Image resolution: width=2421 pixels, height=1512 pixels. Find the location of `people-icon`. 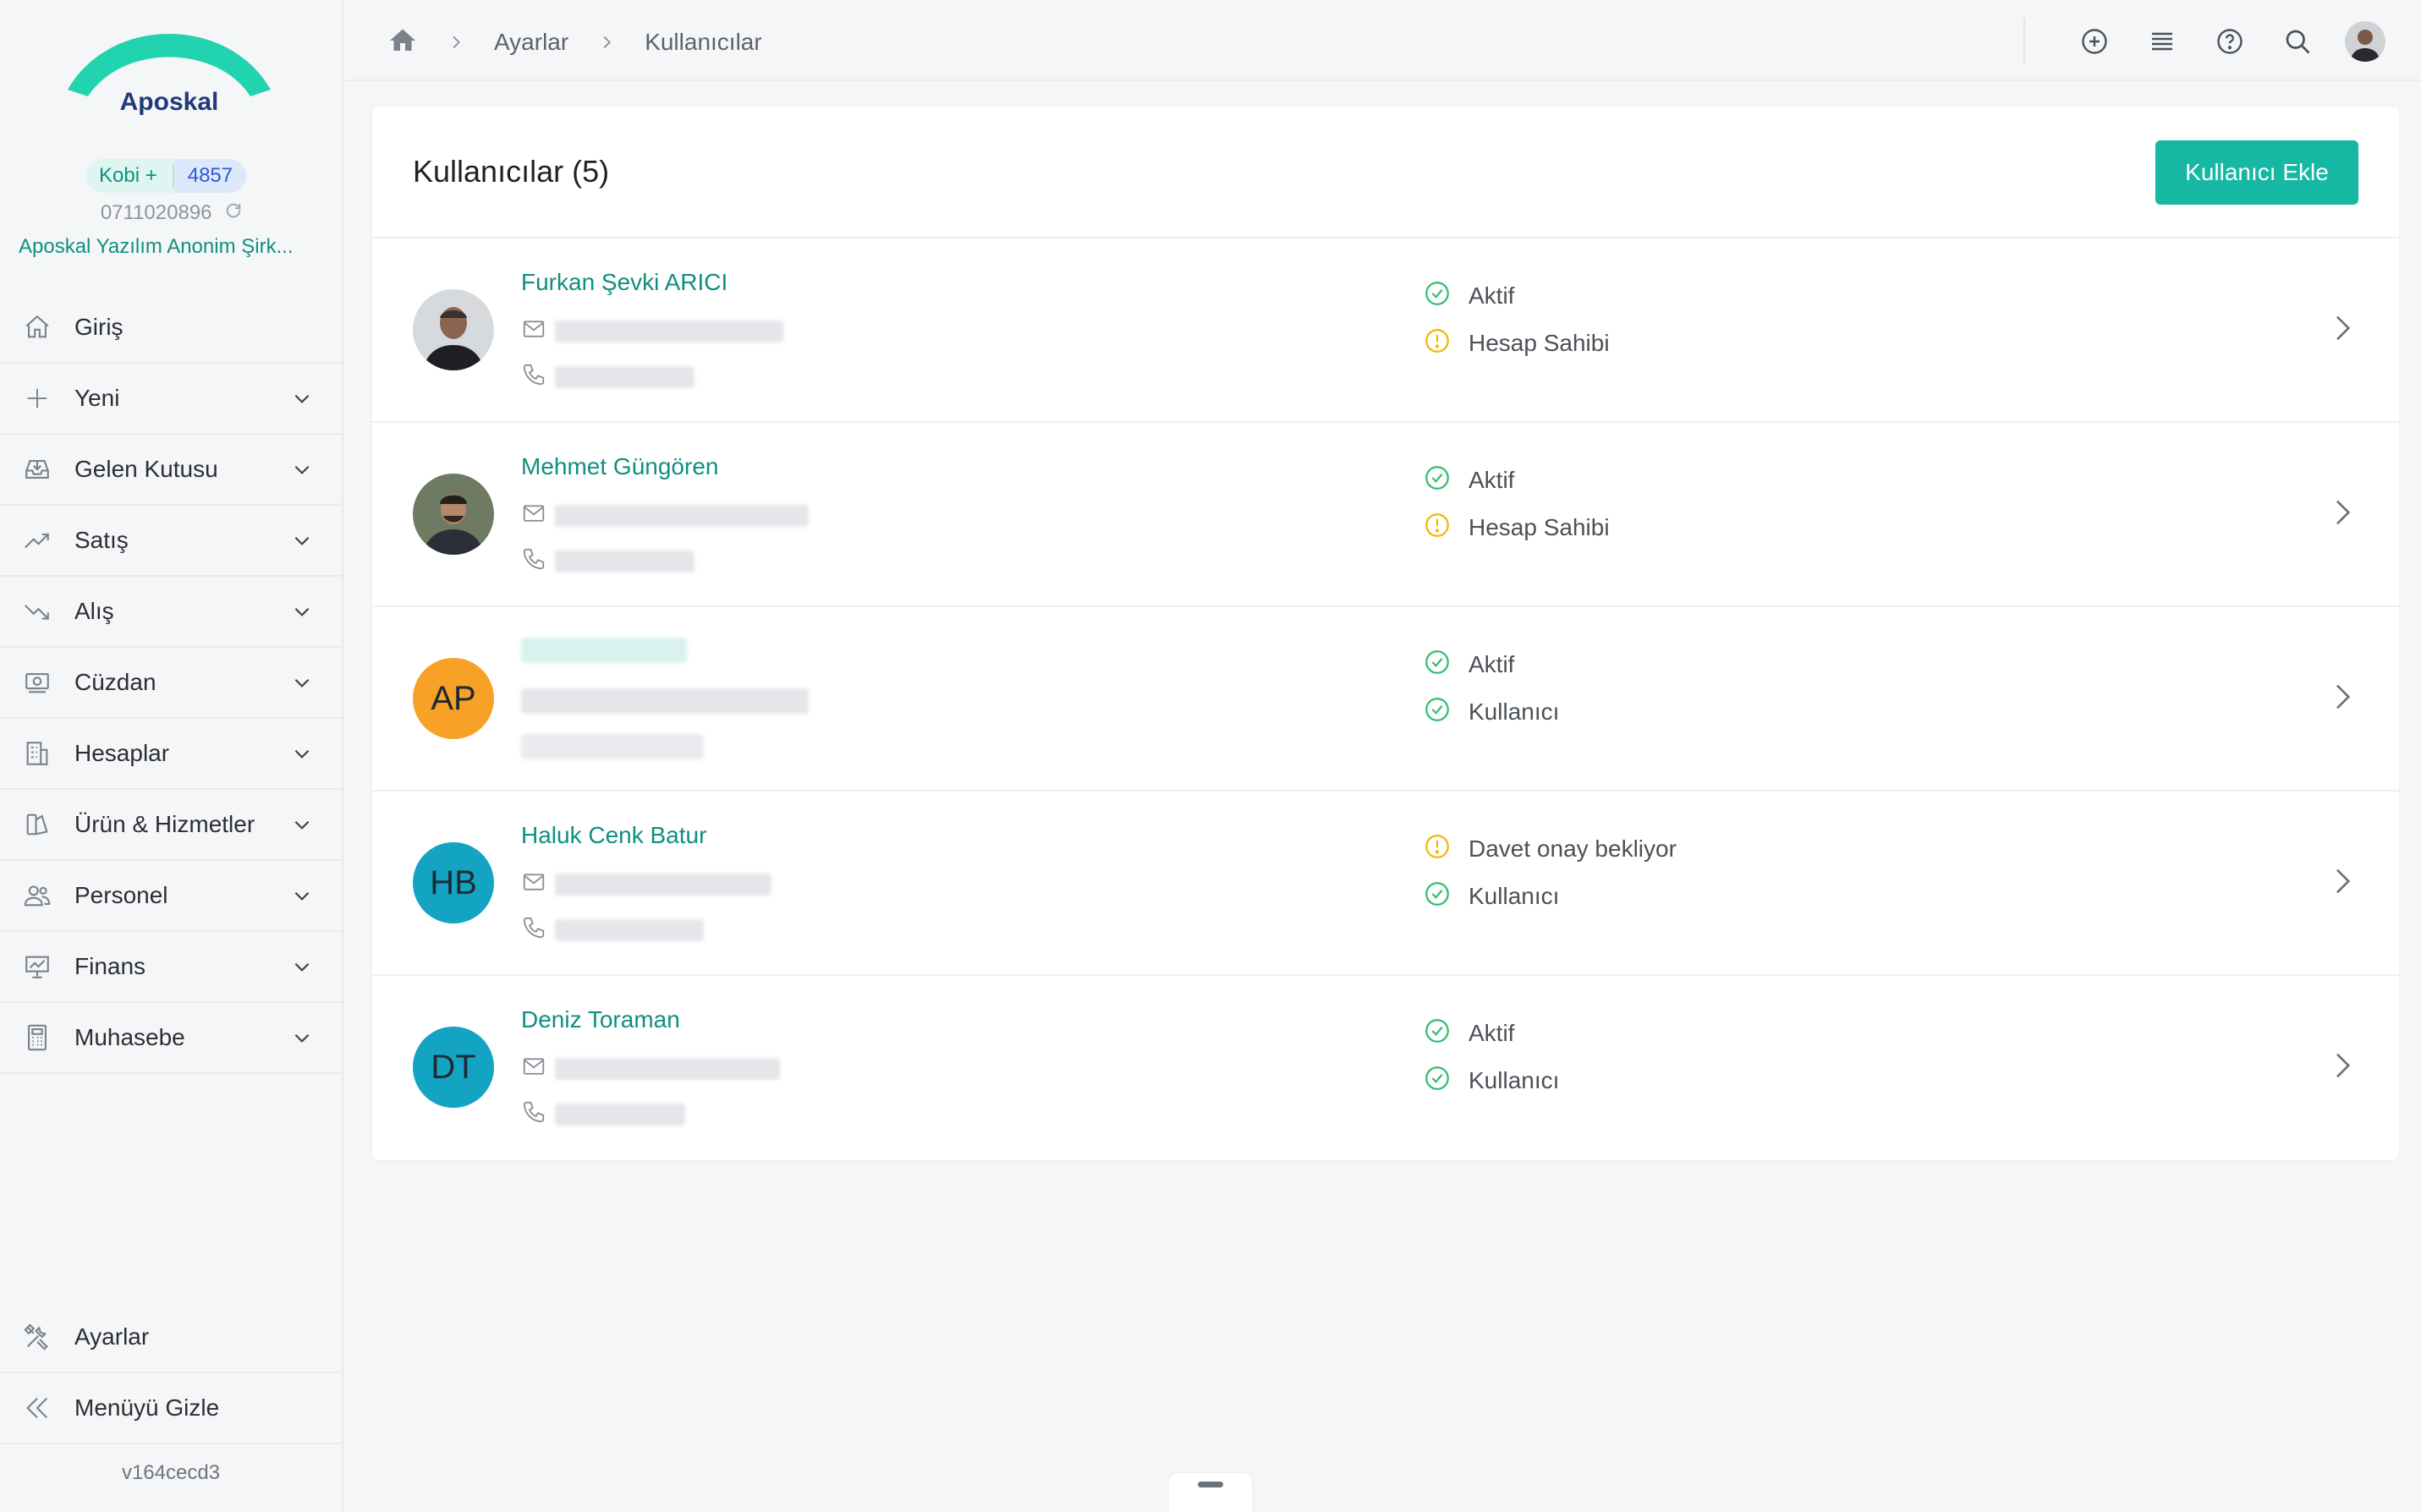

people-icon is located at coordinates (37, 895).